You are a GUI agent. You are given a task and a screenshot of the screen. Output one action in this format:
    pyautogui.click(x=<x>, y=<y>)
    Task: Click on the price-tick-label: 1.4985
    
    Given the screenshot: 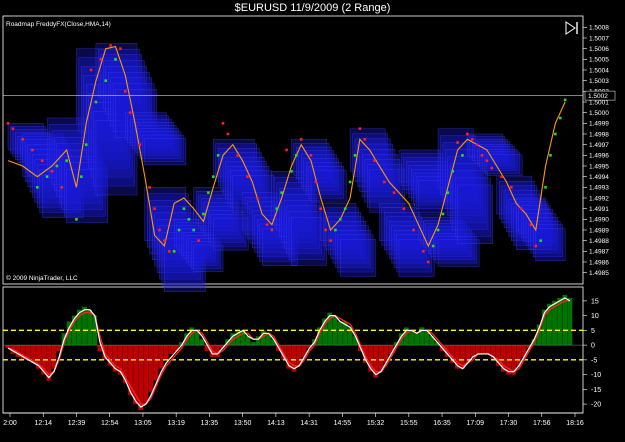 What is the action you would take?
    pyautogui.click(x=599, y=273)
    